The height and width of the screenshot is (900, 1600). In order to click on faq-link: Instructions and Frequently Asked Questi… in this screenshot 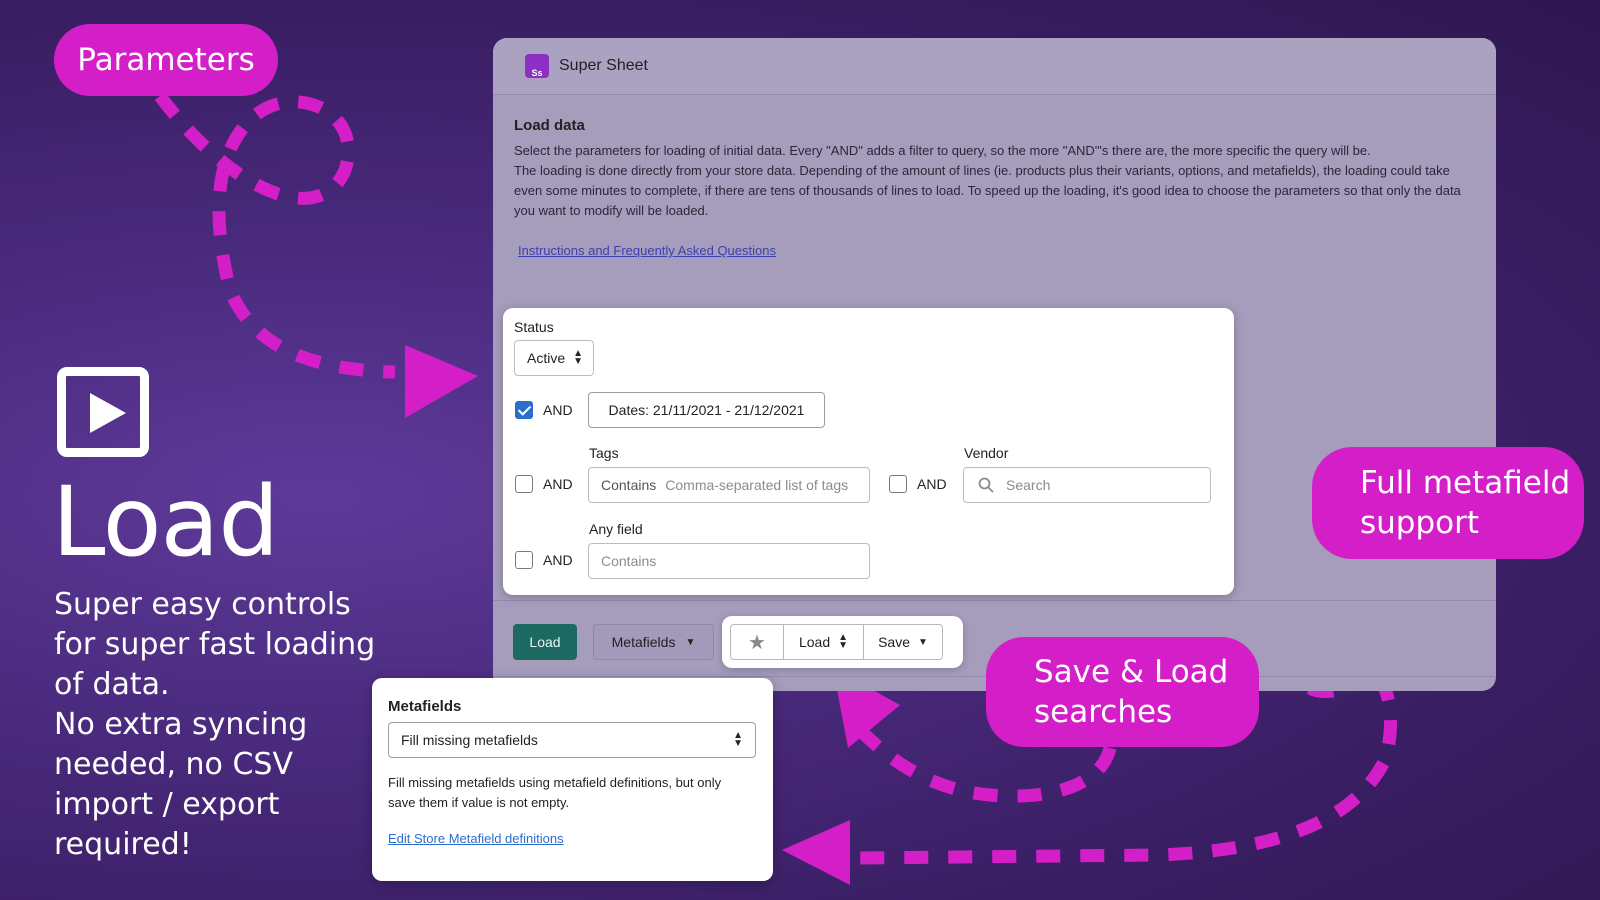, I will do `click(647, 250)`.